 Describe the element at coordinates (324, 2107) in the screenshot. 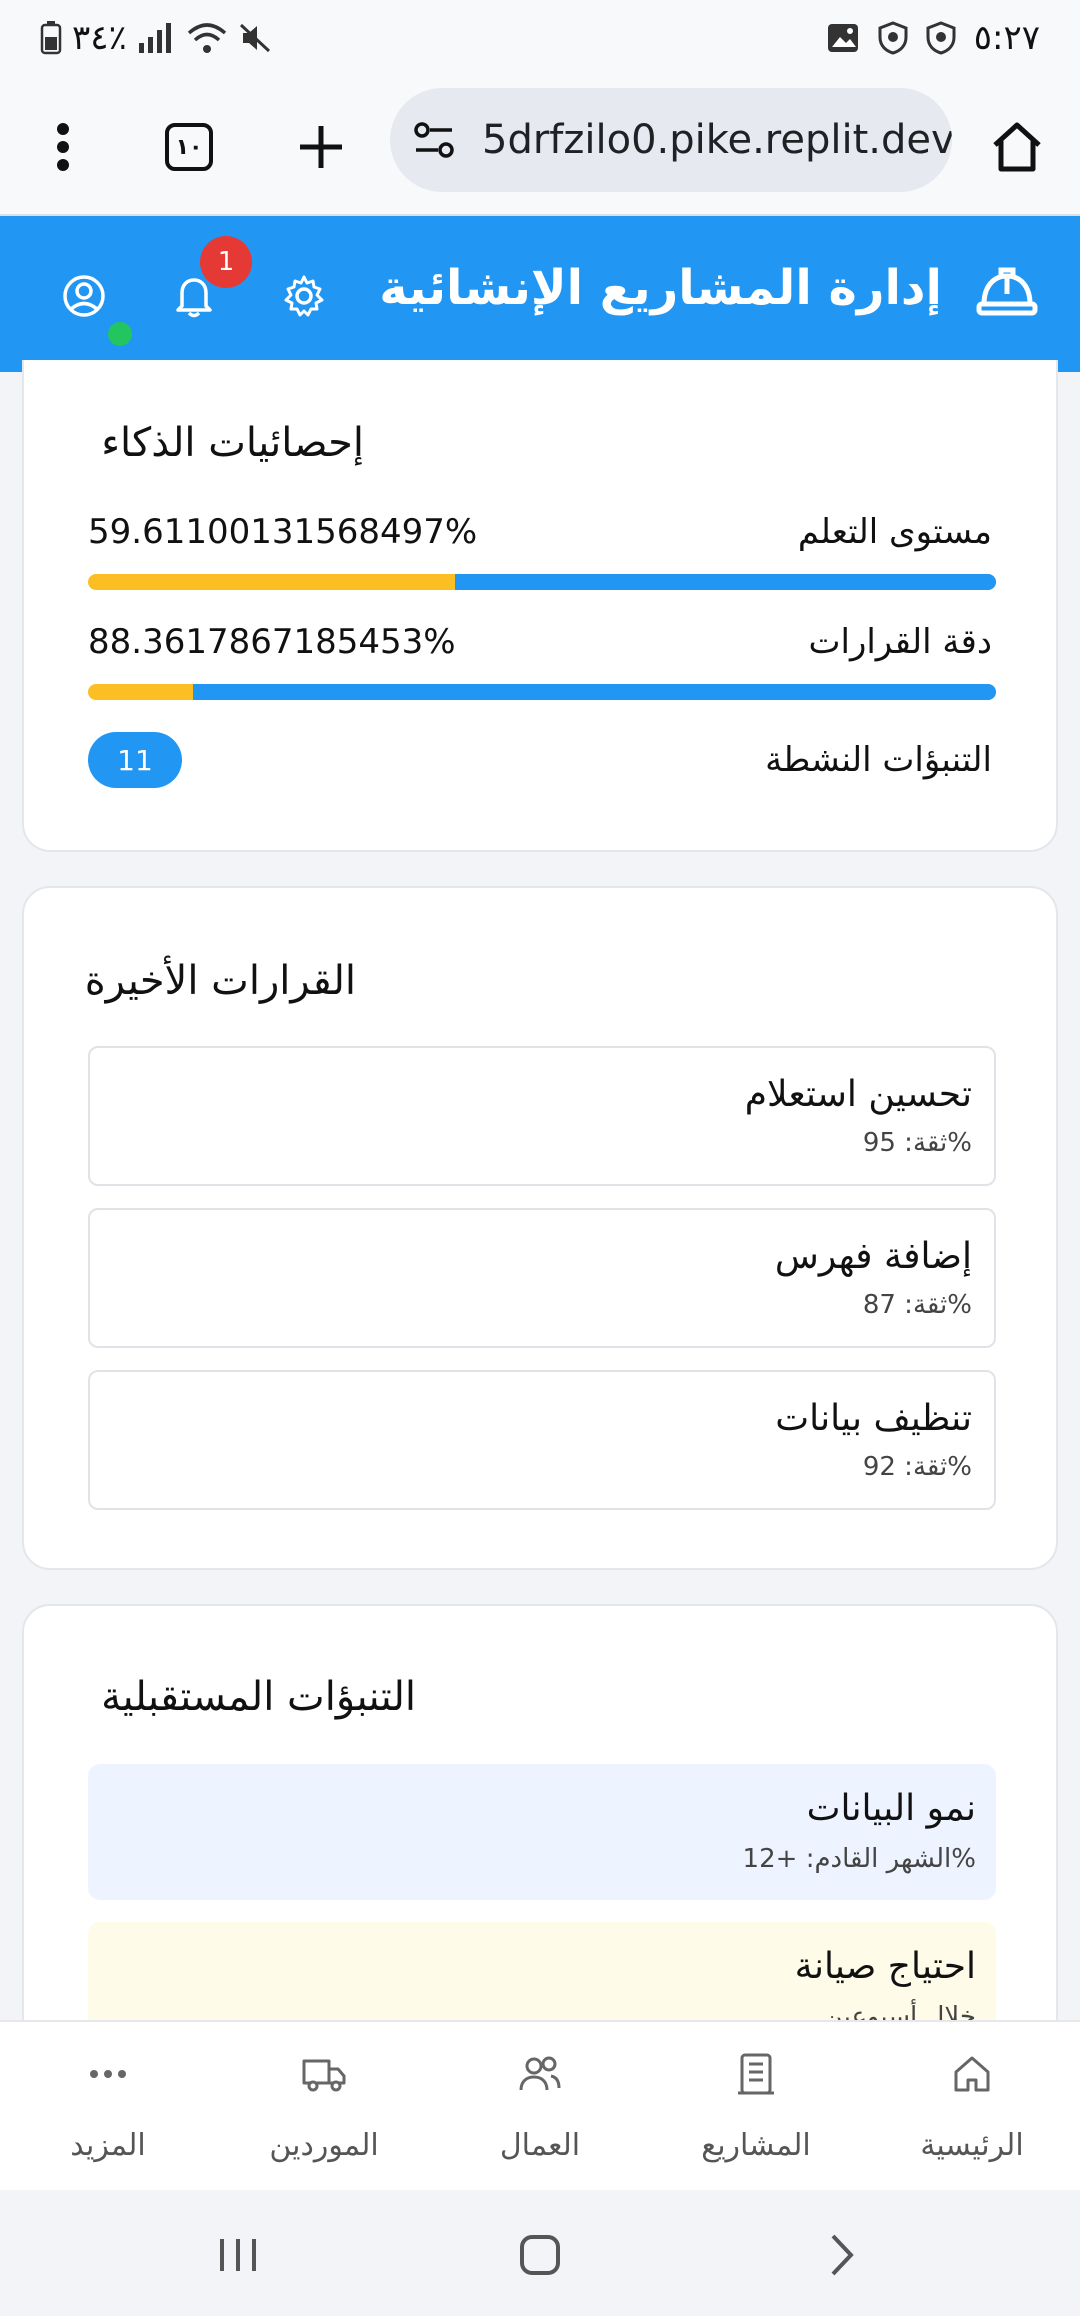

I see `nav-suppliers: الموردين` at that location.